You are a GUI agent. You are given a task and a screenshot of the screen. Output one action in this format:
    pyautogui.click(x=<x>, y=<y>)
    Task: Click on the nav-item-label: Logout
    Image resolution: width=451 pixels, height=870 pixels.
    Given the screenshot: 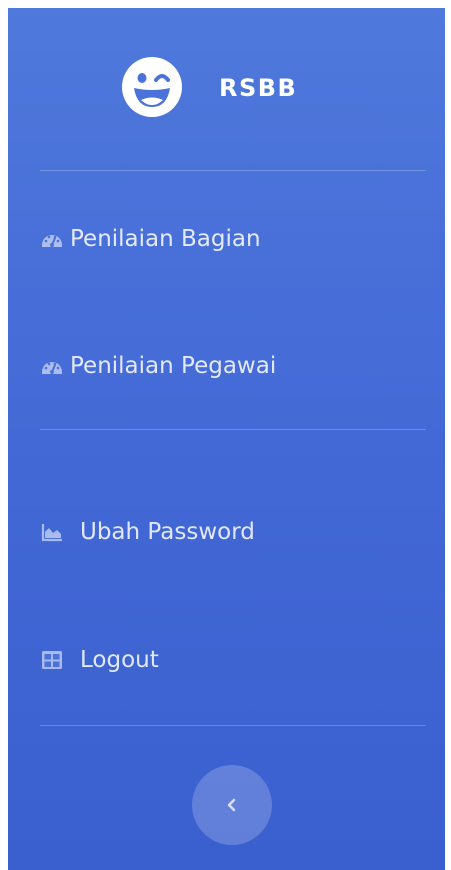 What is the action you would take?
    pyautogui.click(x=119, y=660)
    